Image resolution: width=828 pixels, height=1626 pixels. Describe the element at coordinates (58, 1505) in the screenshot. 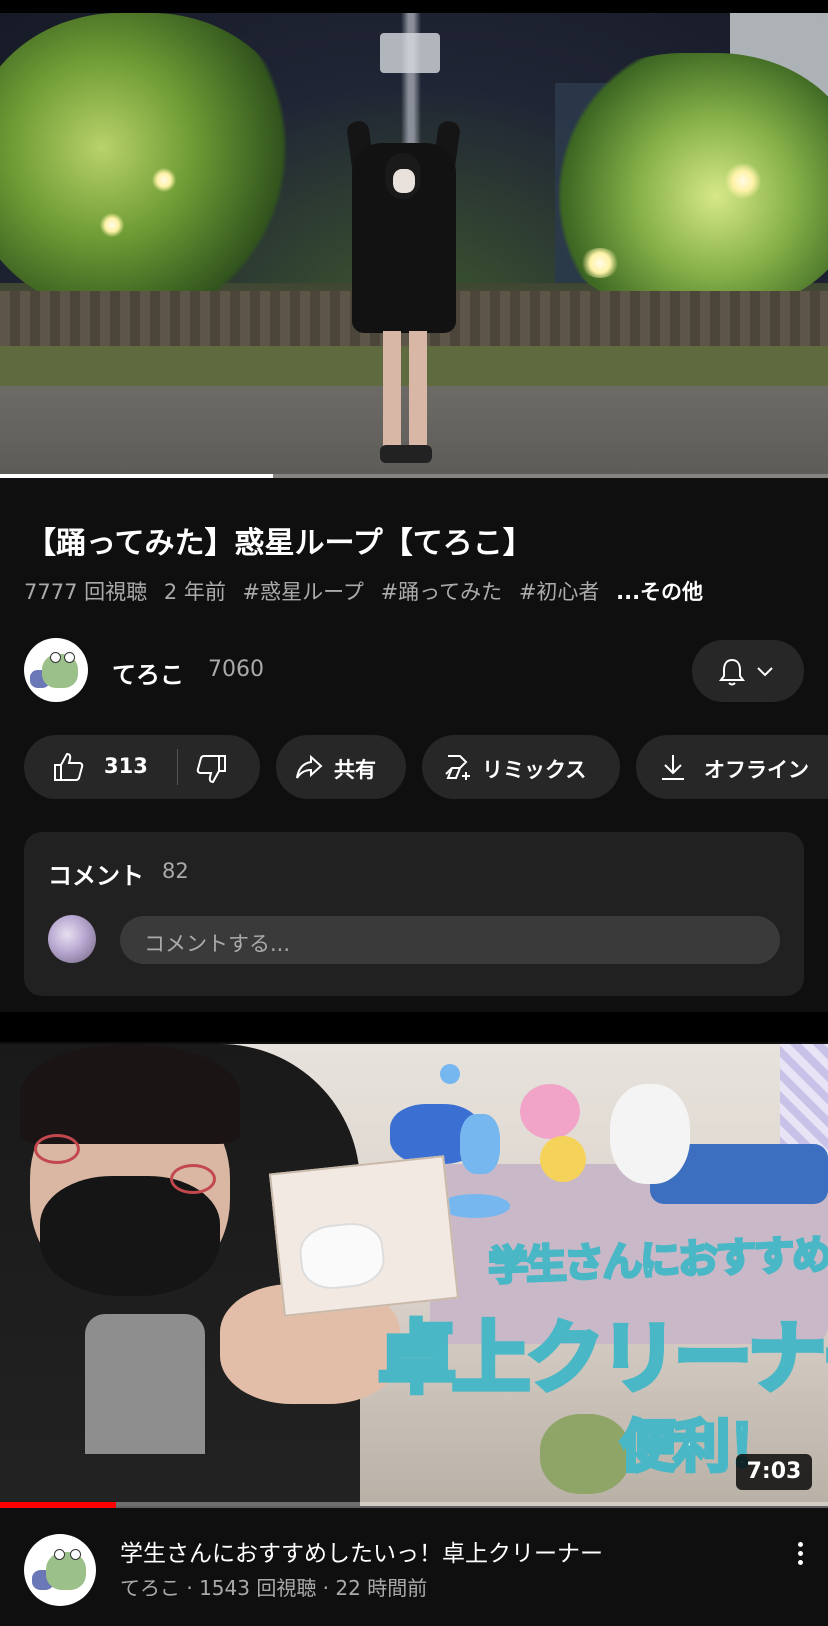

I see `watched-progress-fill` at that location.